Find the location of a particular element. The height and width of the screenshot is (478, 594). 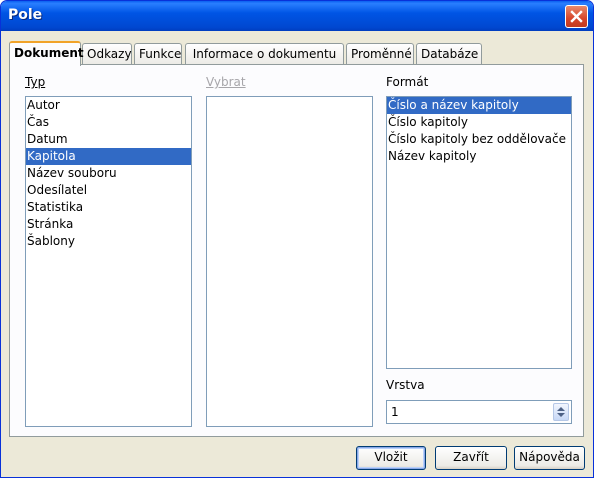

format-label: Formát is located at coordinates (407, 82).